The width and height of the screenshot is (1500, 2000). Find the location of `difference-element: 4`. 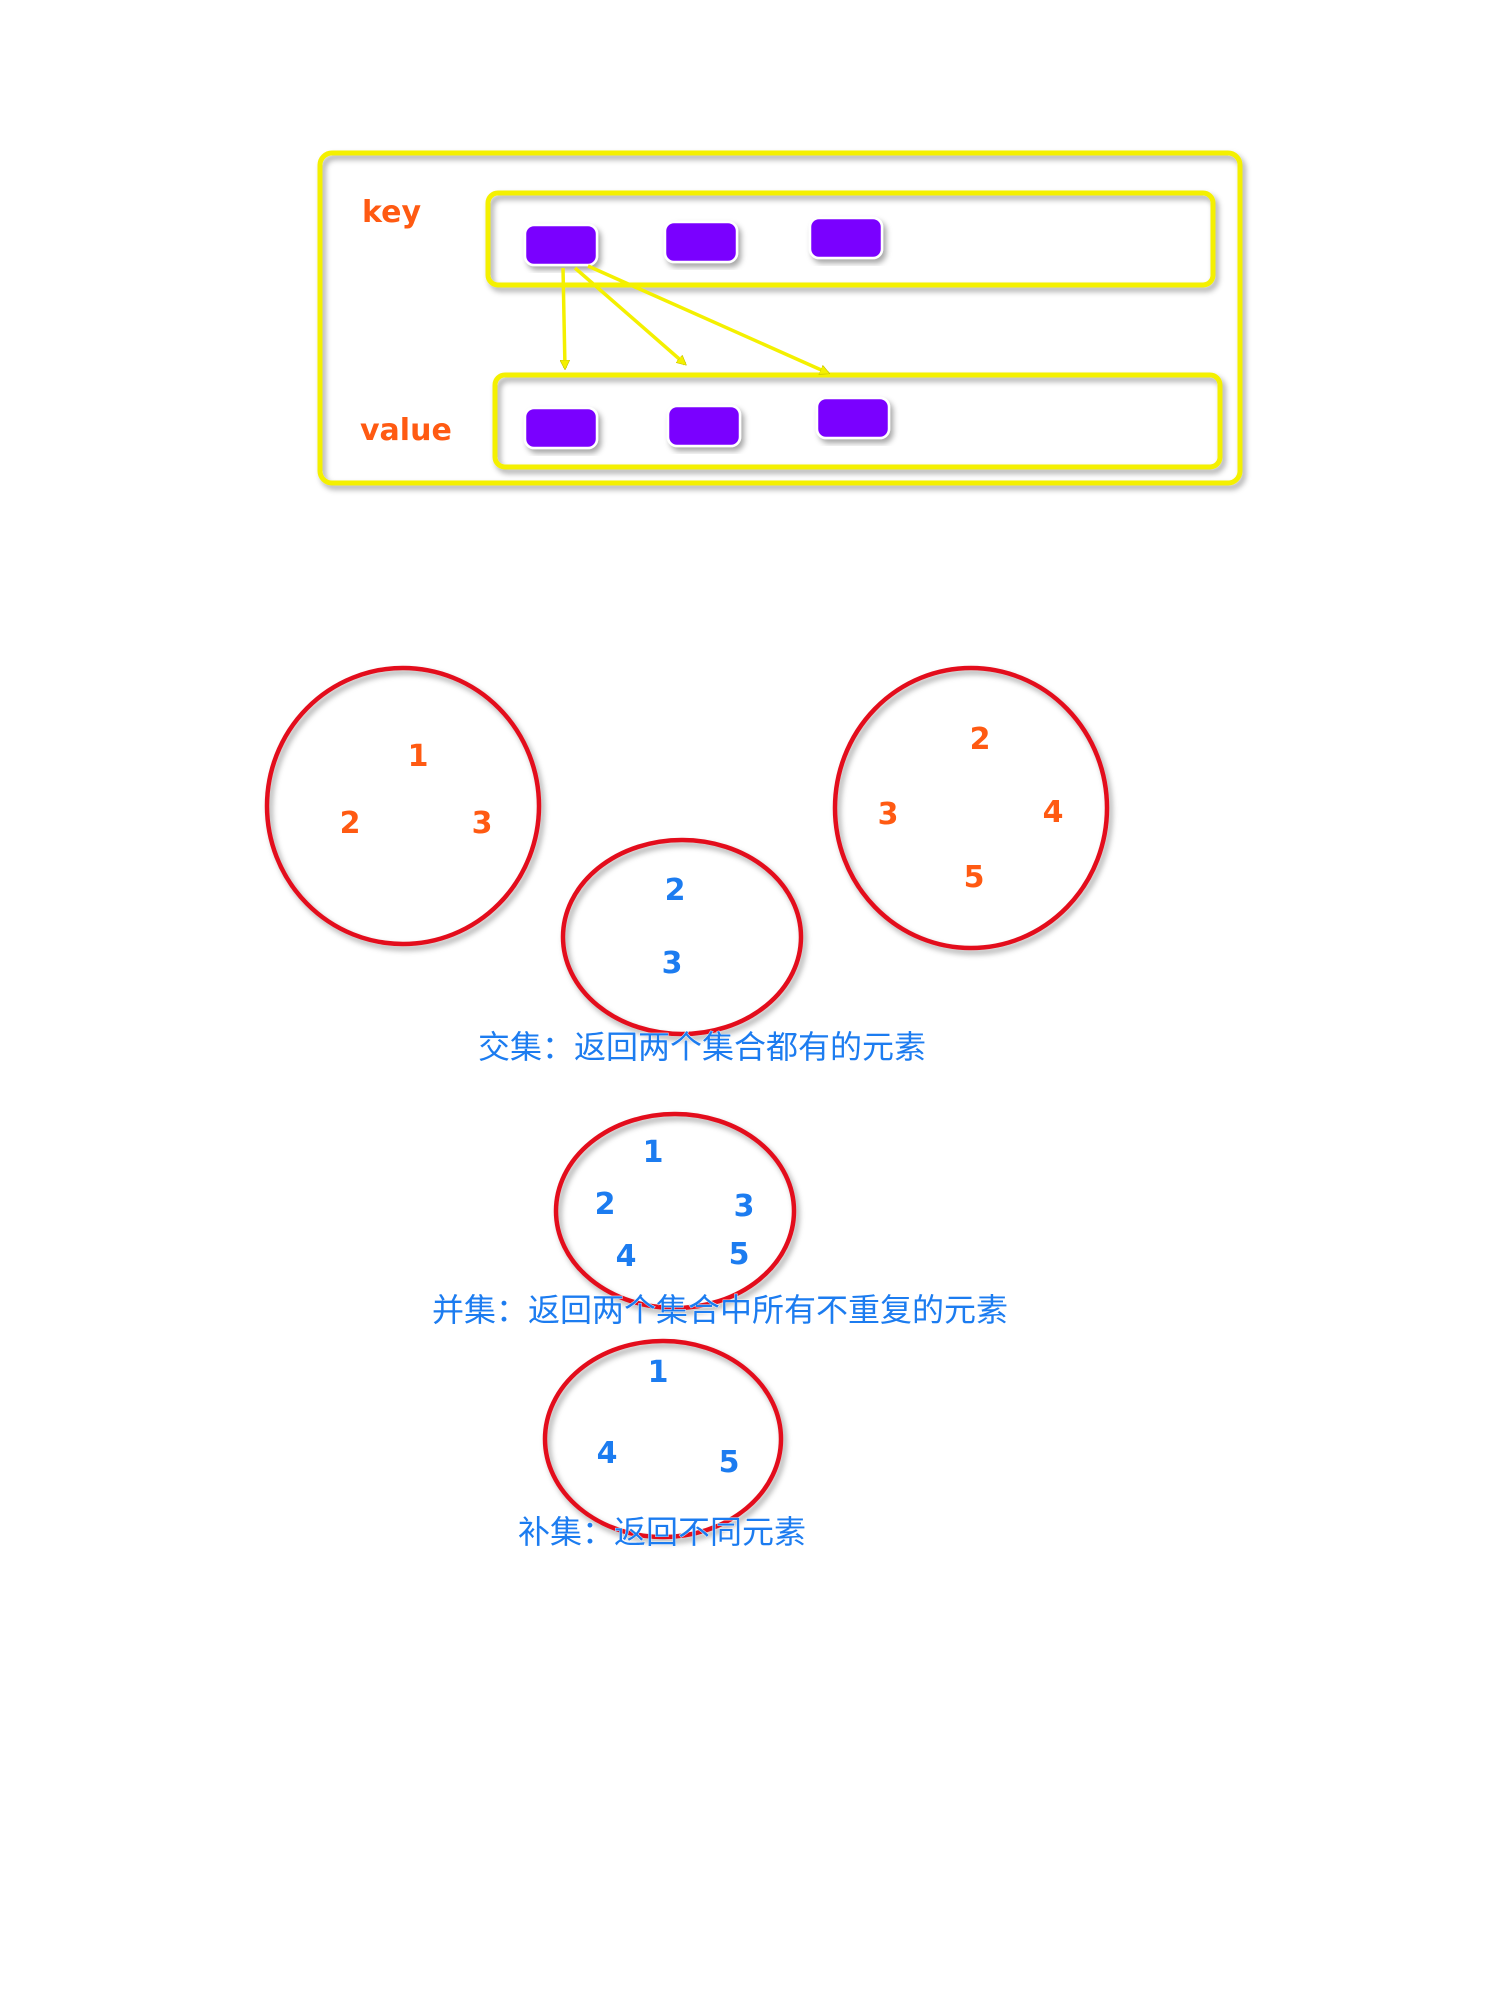

difference-element: 4 is located at coordinates (607, 1453).